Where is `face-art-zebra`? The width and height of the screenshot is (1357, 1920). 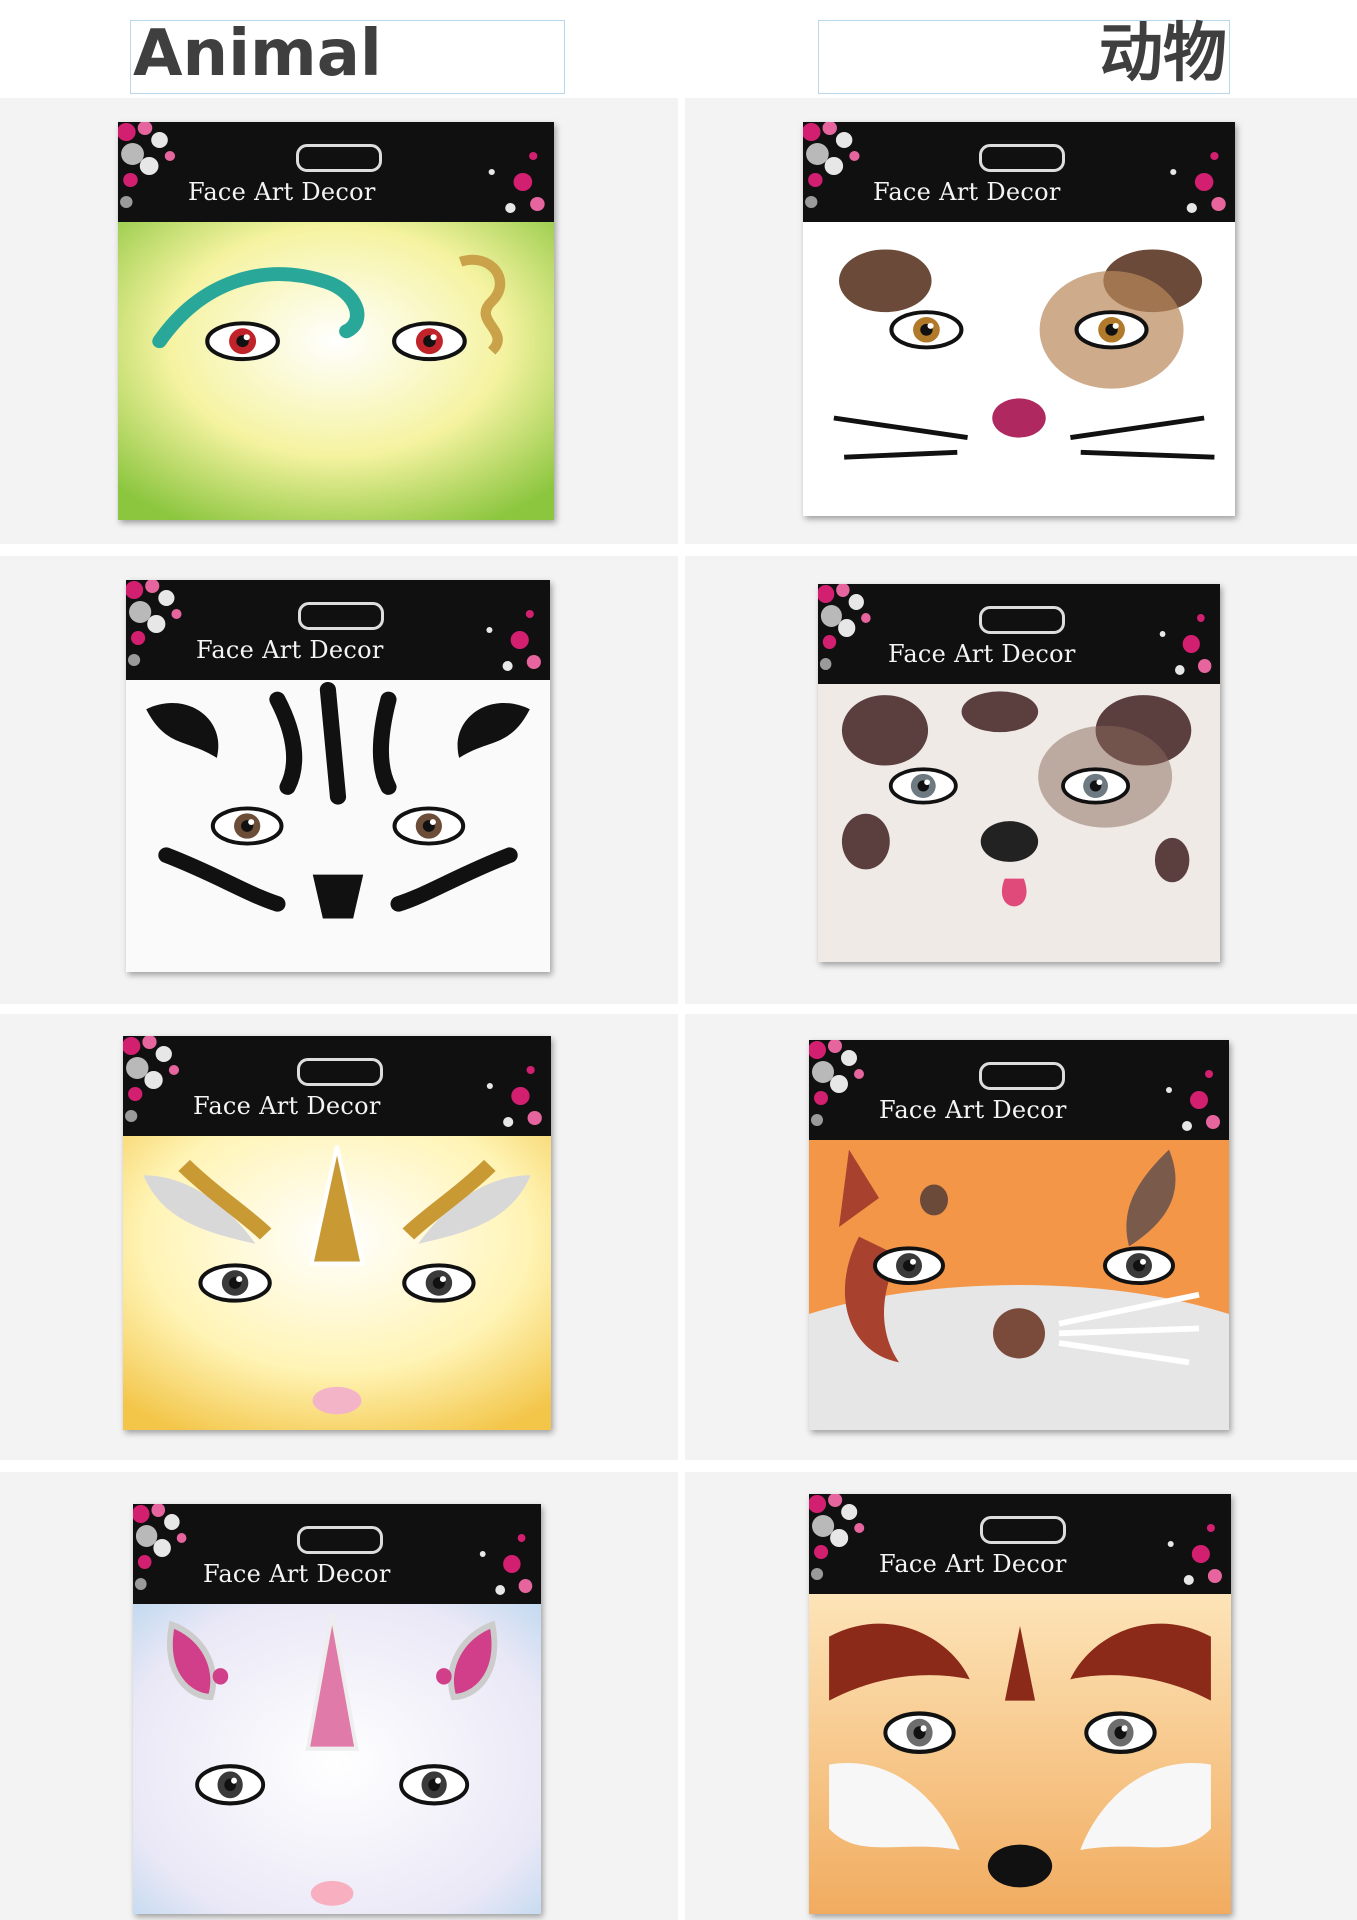 face-art-zebra is located at coordinates (338, 826).